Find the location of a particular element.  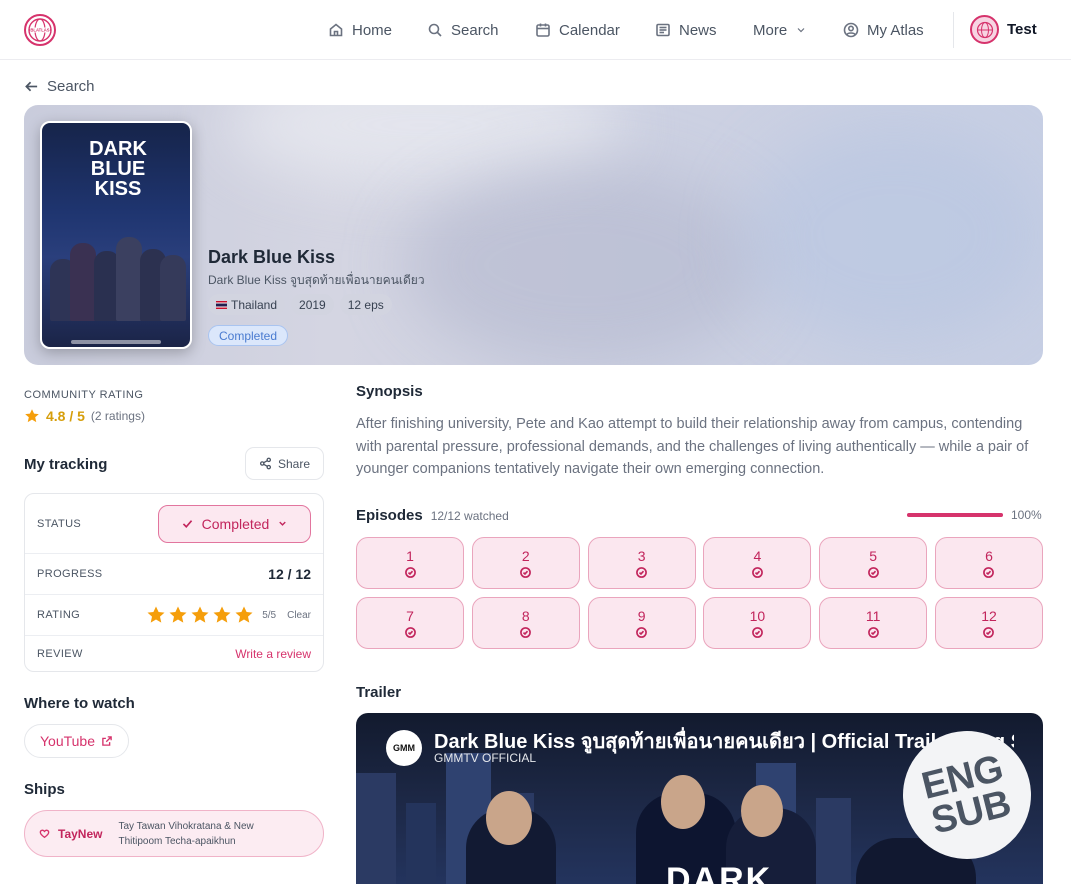

community-rating: 4.8 / 5 (2 ratings) is located at coordinates (84, 416).